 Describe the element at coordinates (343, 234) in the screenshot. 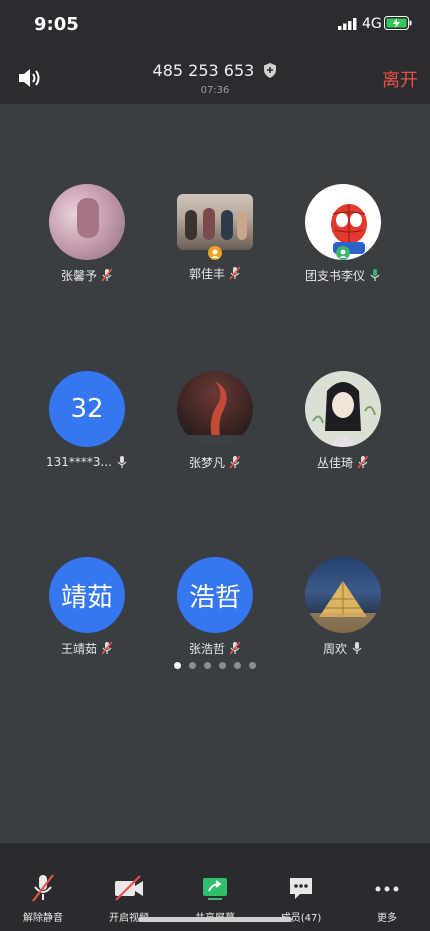

I see `participant-tile: 团支书李仪` at that location.